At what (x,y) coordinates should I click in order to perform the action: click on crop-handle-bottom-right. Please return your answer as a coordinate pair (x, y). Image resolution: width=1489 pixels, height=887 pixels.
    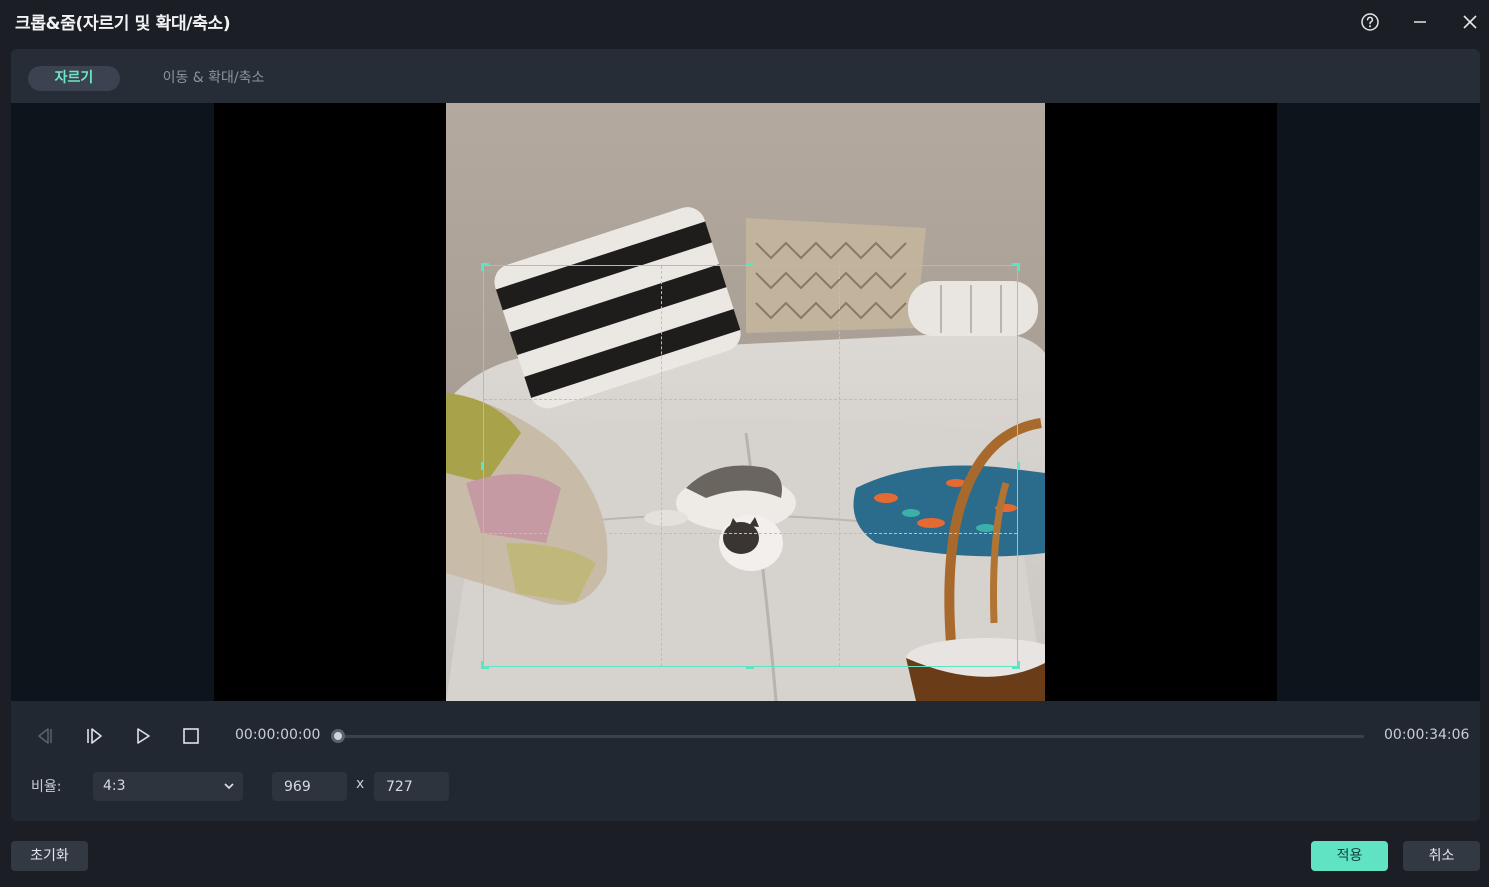
    Looking at the image, I should click on (1016, 665).